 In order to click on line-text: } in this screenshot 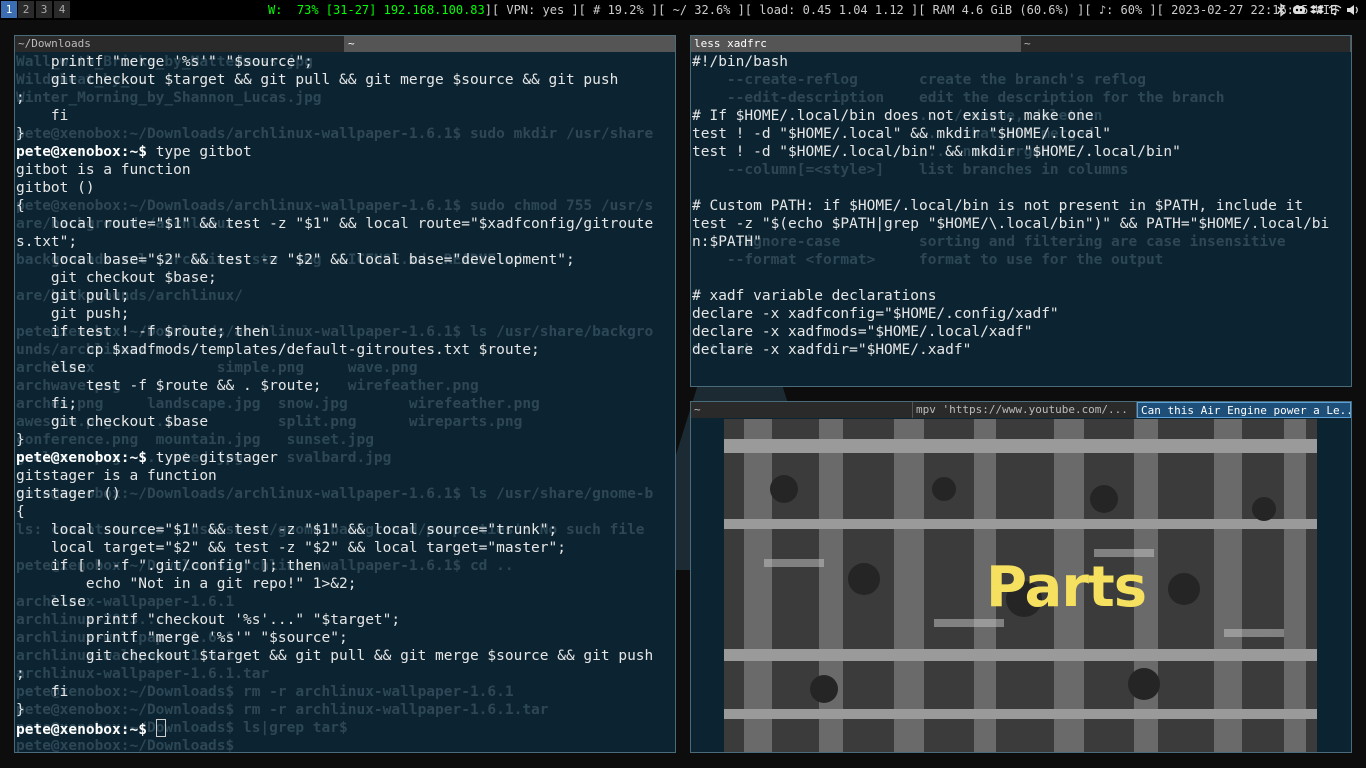, I will do `click(20, 710)`.